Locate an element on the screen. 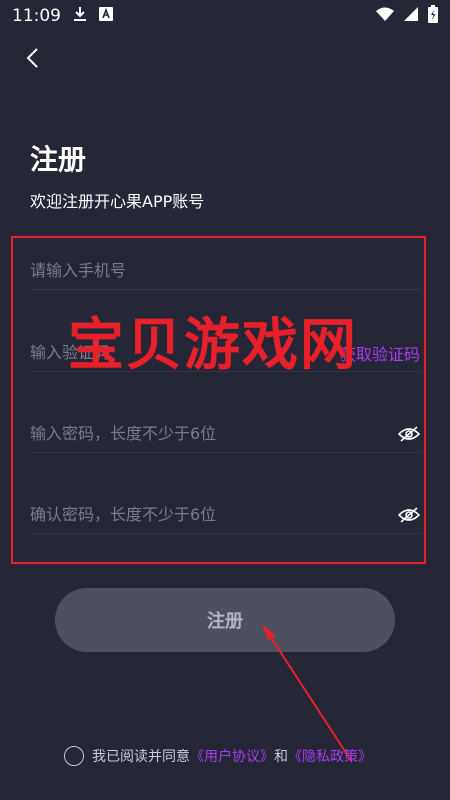 The width and height of the screenshot is (450, 800). privacy-policy-link: 《隐私政策》 is located at coordinates (330, 756).